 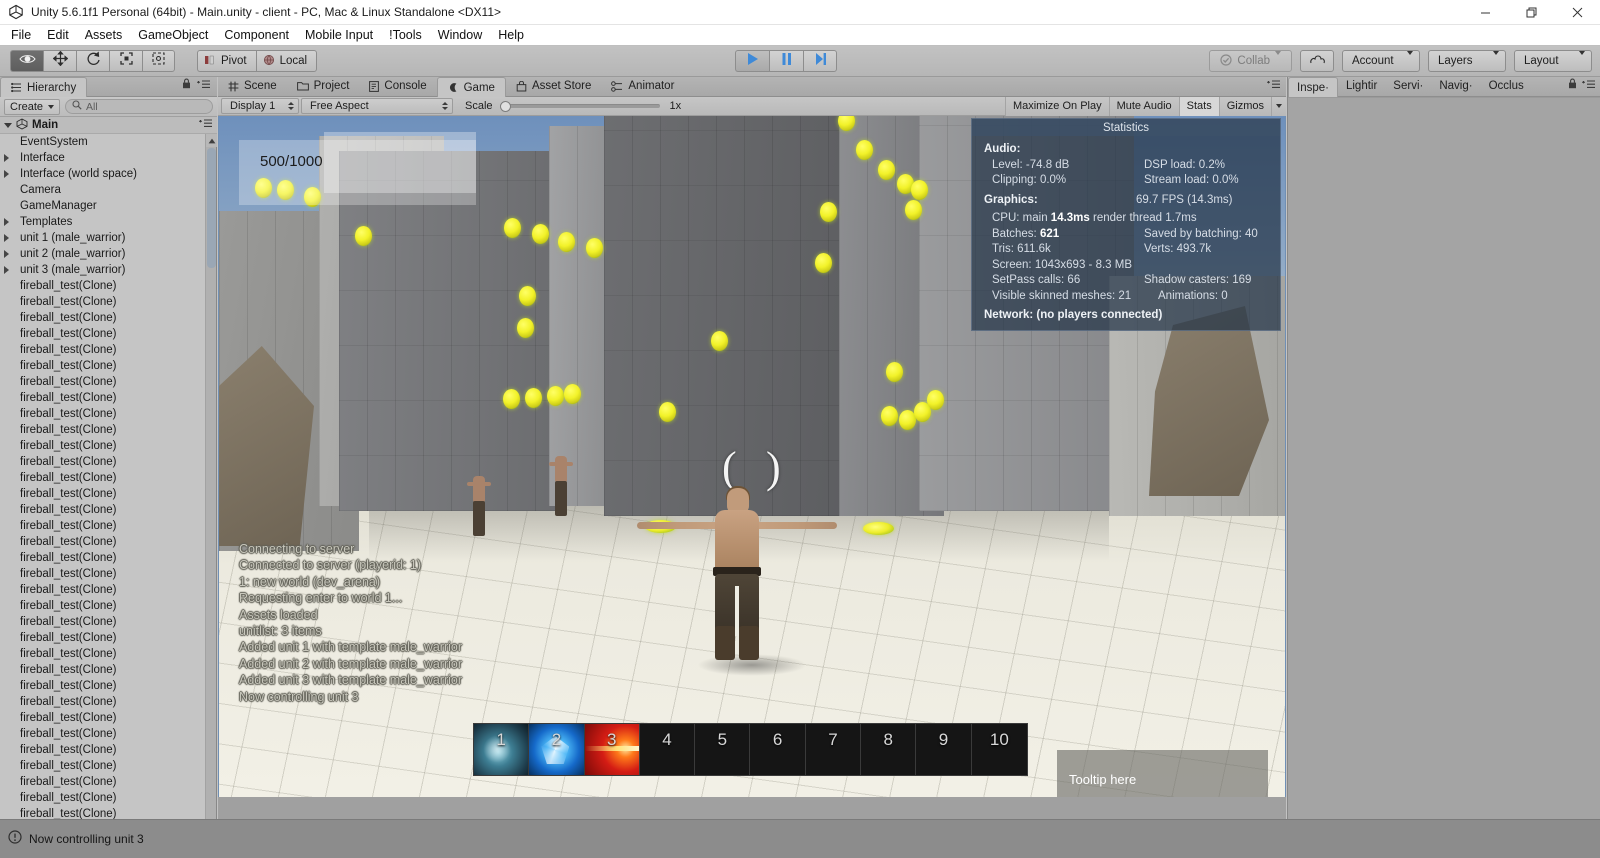 What do you see at coordinates (252, 86) in the screenshot?
I see `tab-scene: Scene` at bounding box center [252, 86].